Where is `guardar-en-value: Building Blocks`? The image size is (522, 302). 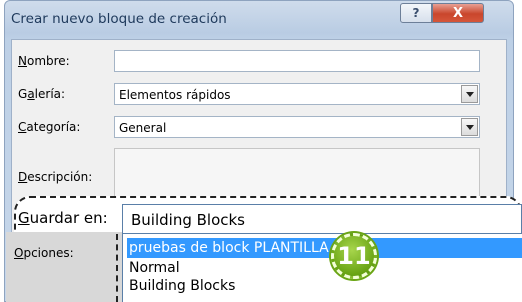 guardar-en-value: Building Blocks is located at coordinates (188, 220).